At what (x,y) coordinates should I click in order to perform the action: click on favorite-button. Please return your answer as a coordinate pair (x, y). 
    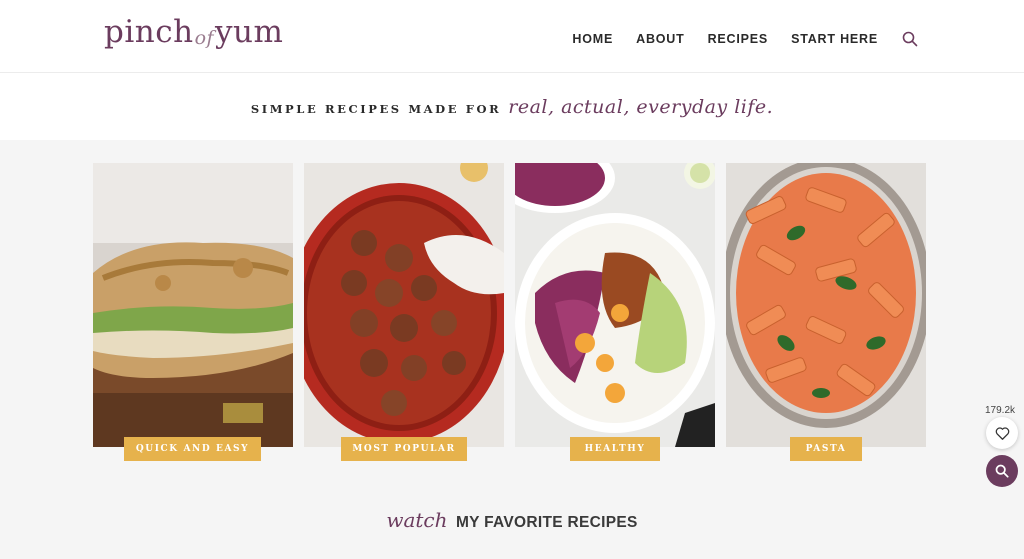
    Looking at the image, I should click on (1002, 433).